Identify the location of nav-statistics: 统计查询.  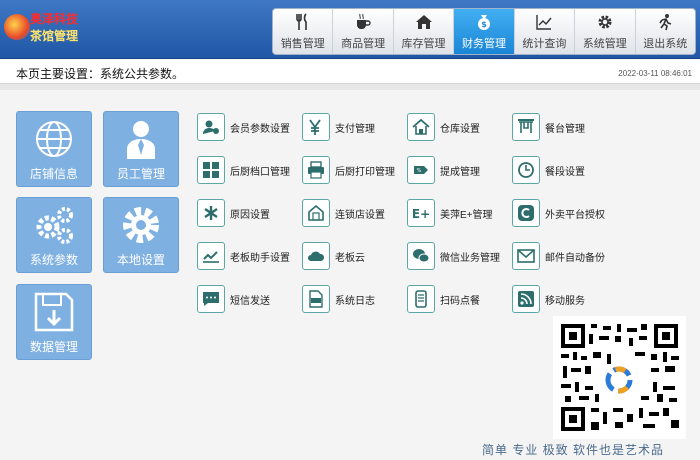
(545, 31).